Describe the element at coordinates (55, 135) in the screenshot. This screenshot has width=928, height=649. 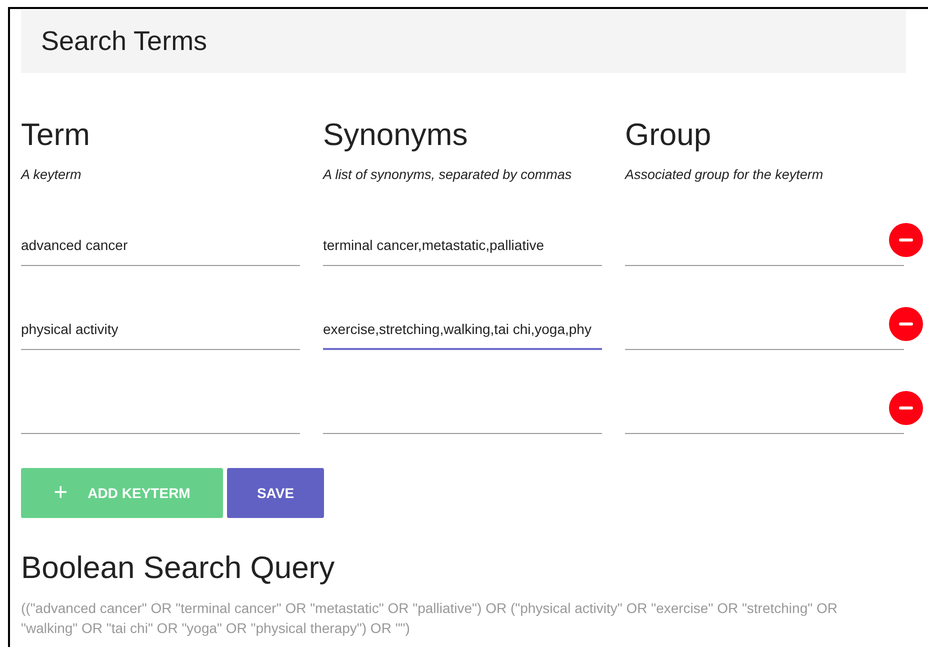
I see `column-heading: Term` at that location.